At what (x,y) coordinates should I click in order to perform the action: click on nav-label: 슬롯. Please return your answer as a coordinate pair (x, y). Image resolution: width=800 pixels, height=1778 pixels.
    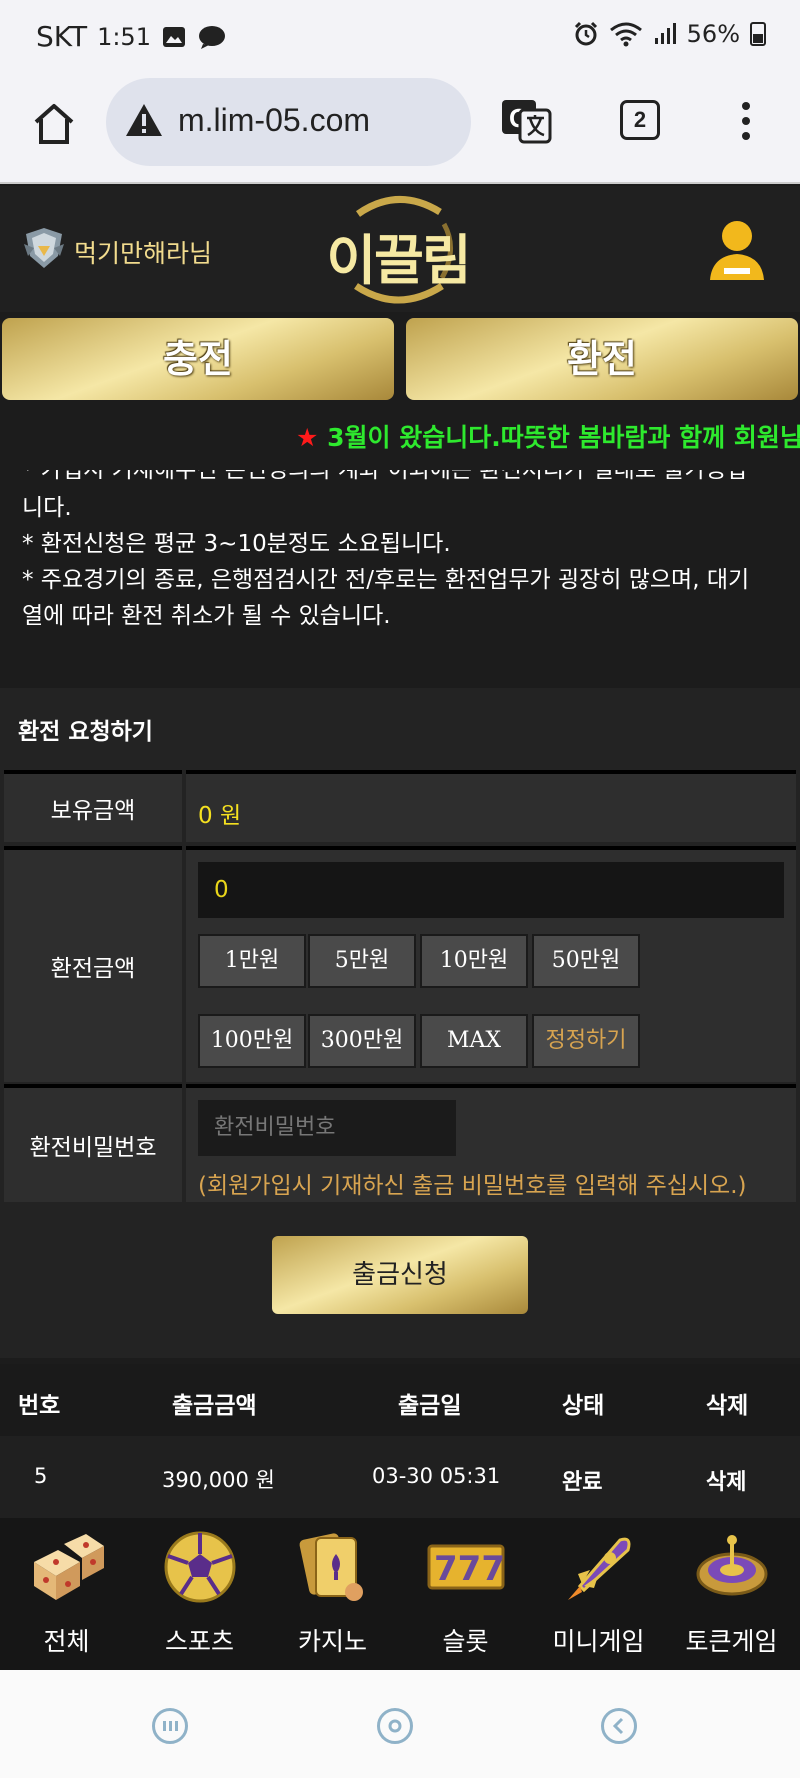
    Looking at the image, I should click on (465, 1641).